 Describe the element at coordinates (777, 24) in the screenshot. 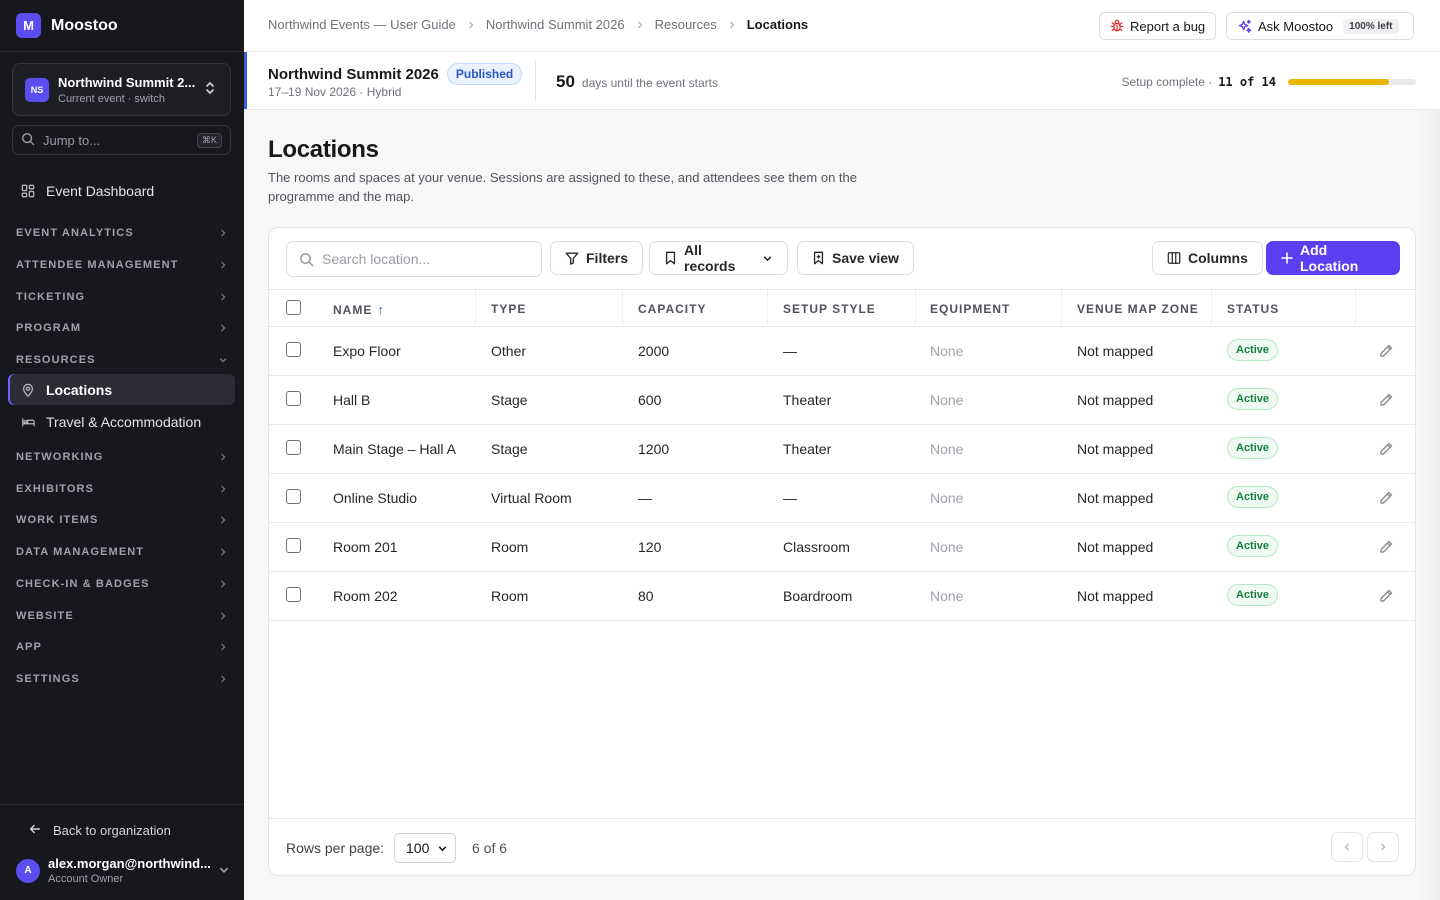

I see `breadcrumb-current: Locations` at that location.